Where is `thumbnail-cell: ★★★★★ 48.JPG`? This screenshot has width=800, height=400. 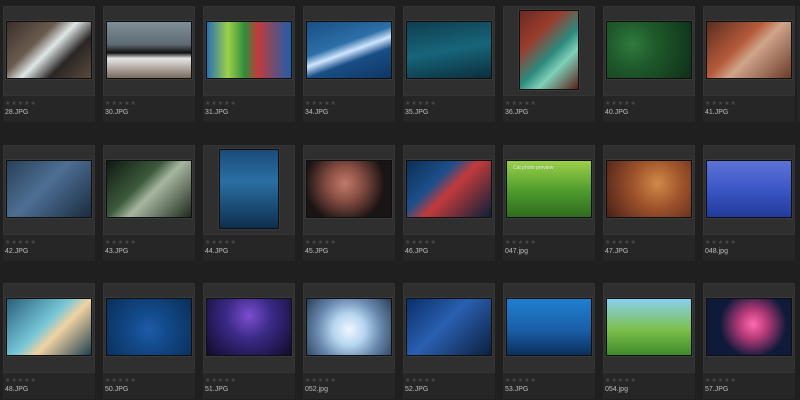 thumbnail-cell: ★★★★★ 48.JPG is located at coordinates (49, 341).